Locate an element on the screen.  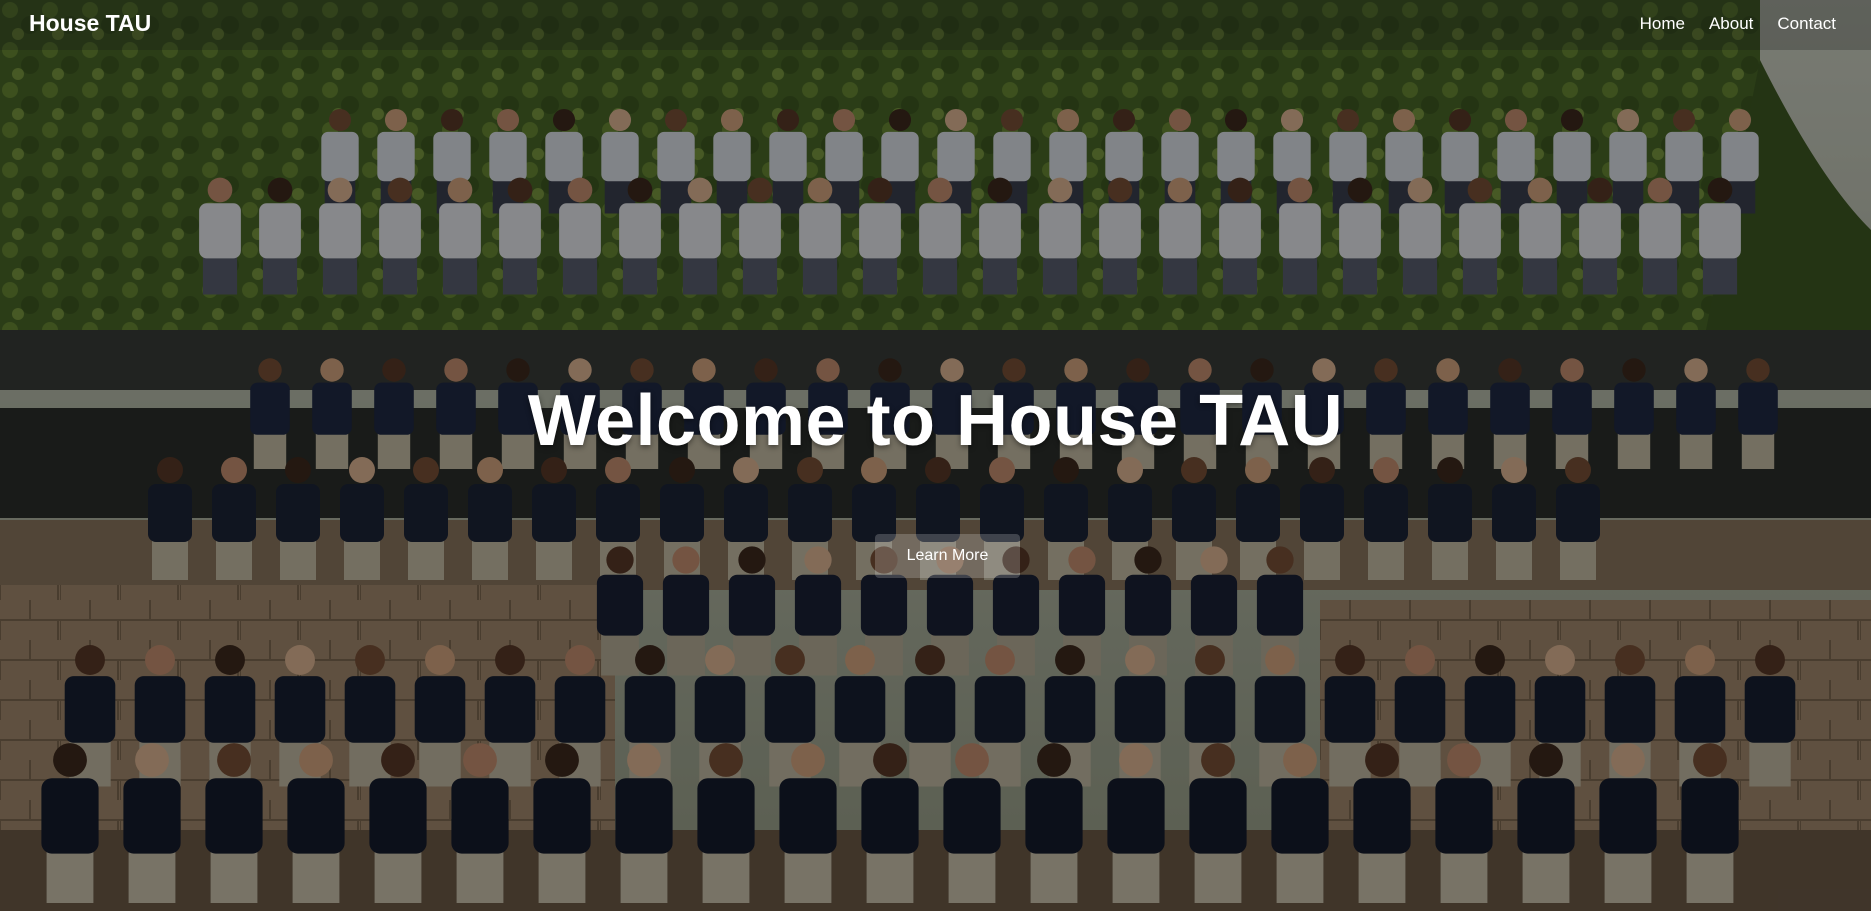
brand-logo-link: House TAU is located at coordinates (90, 23).